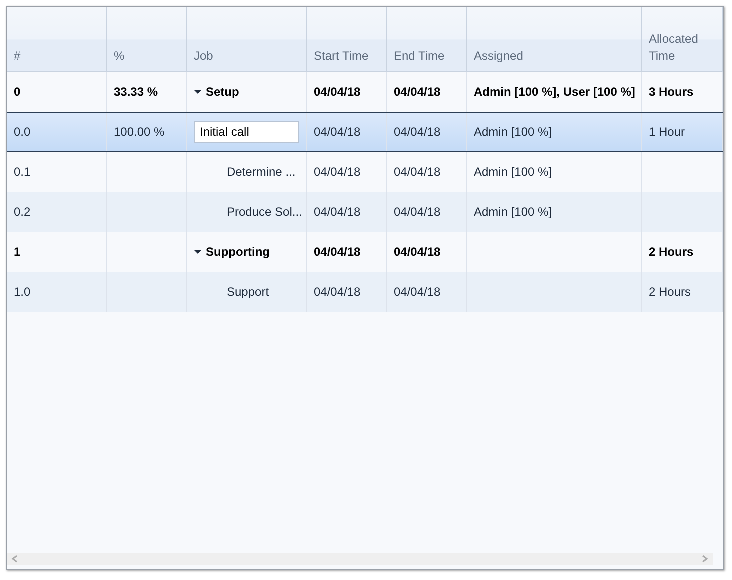 The height and width of the screenshot is (580, 732). I want to click on job-name: Setup, so click(223, 92).